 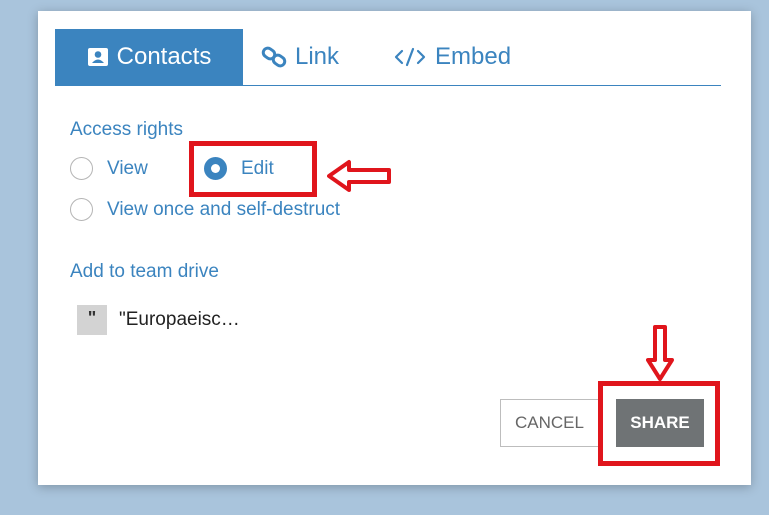 I want to click on tab-contacts: Contacts, so click(x=149, y=57).